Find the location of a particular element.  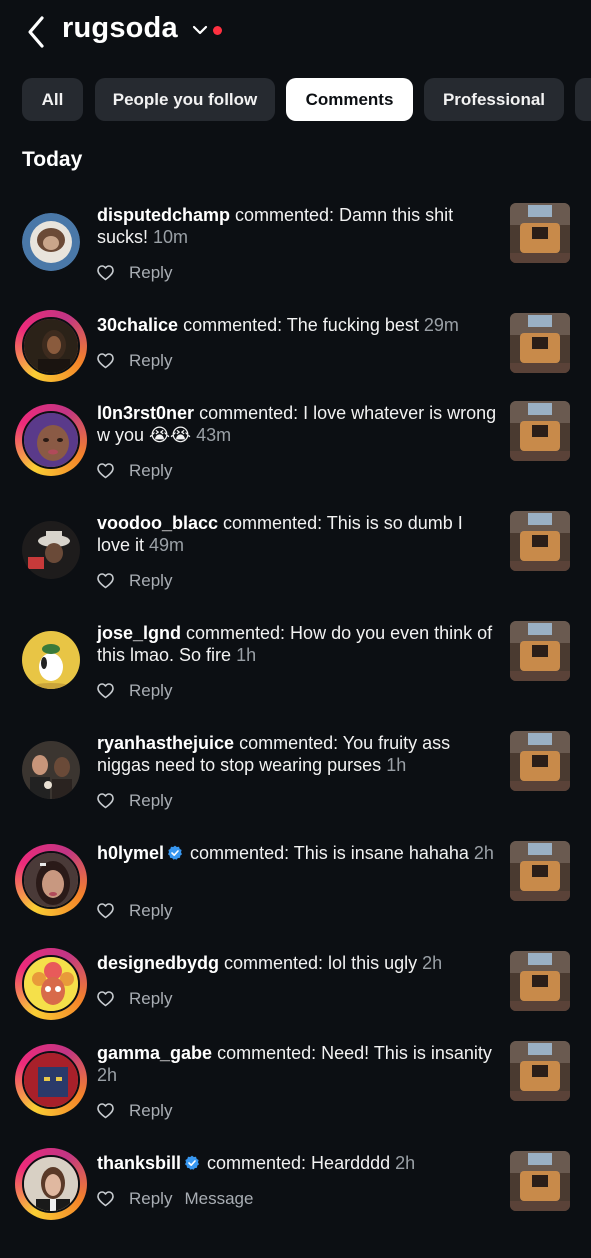

username: gamma_gabe is located at coordinates (154, 1053).